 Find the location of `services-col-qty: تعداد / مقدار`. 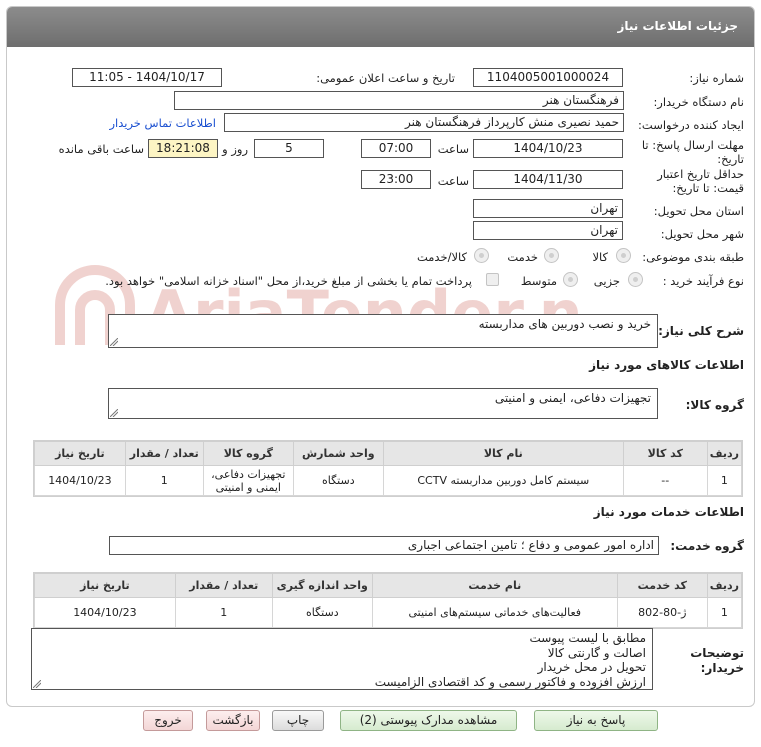

services-col-qty: تعداد / مقدار is located at coordinates (223, 585).